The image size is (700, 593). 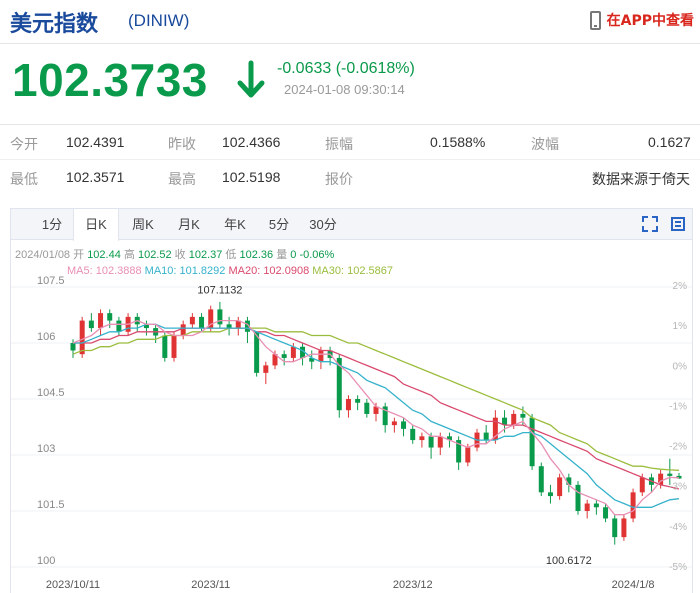 I want to click on stats-row: 最低 102.3571 最高 102.5198 报价 数据来源于倚天, so click(x=350, y=176).